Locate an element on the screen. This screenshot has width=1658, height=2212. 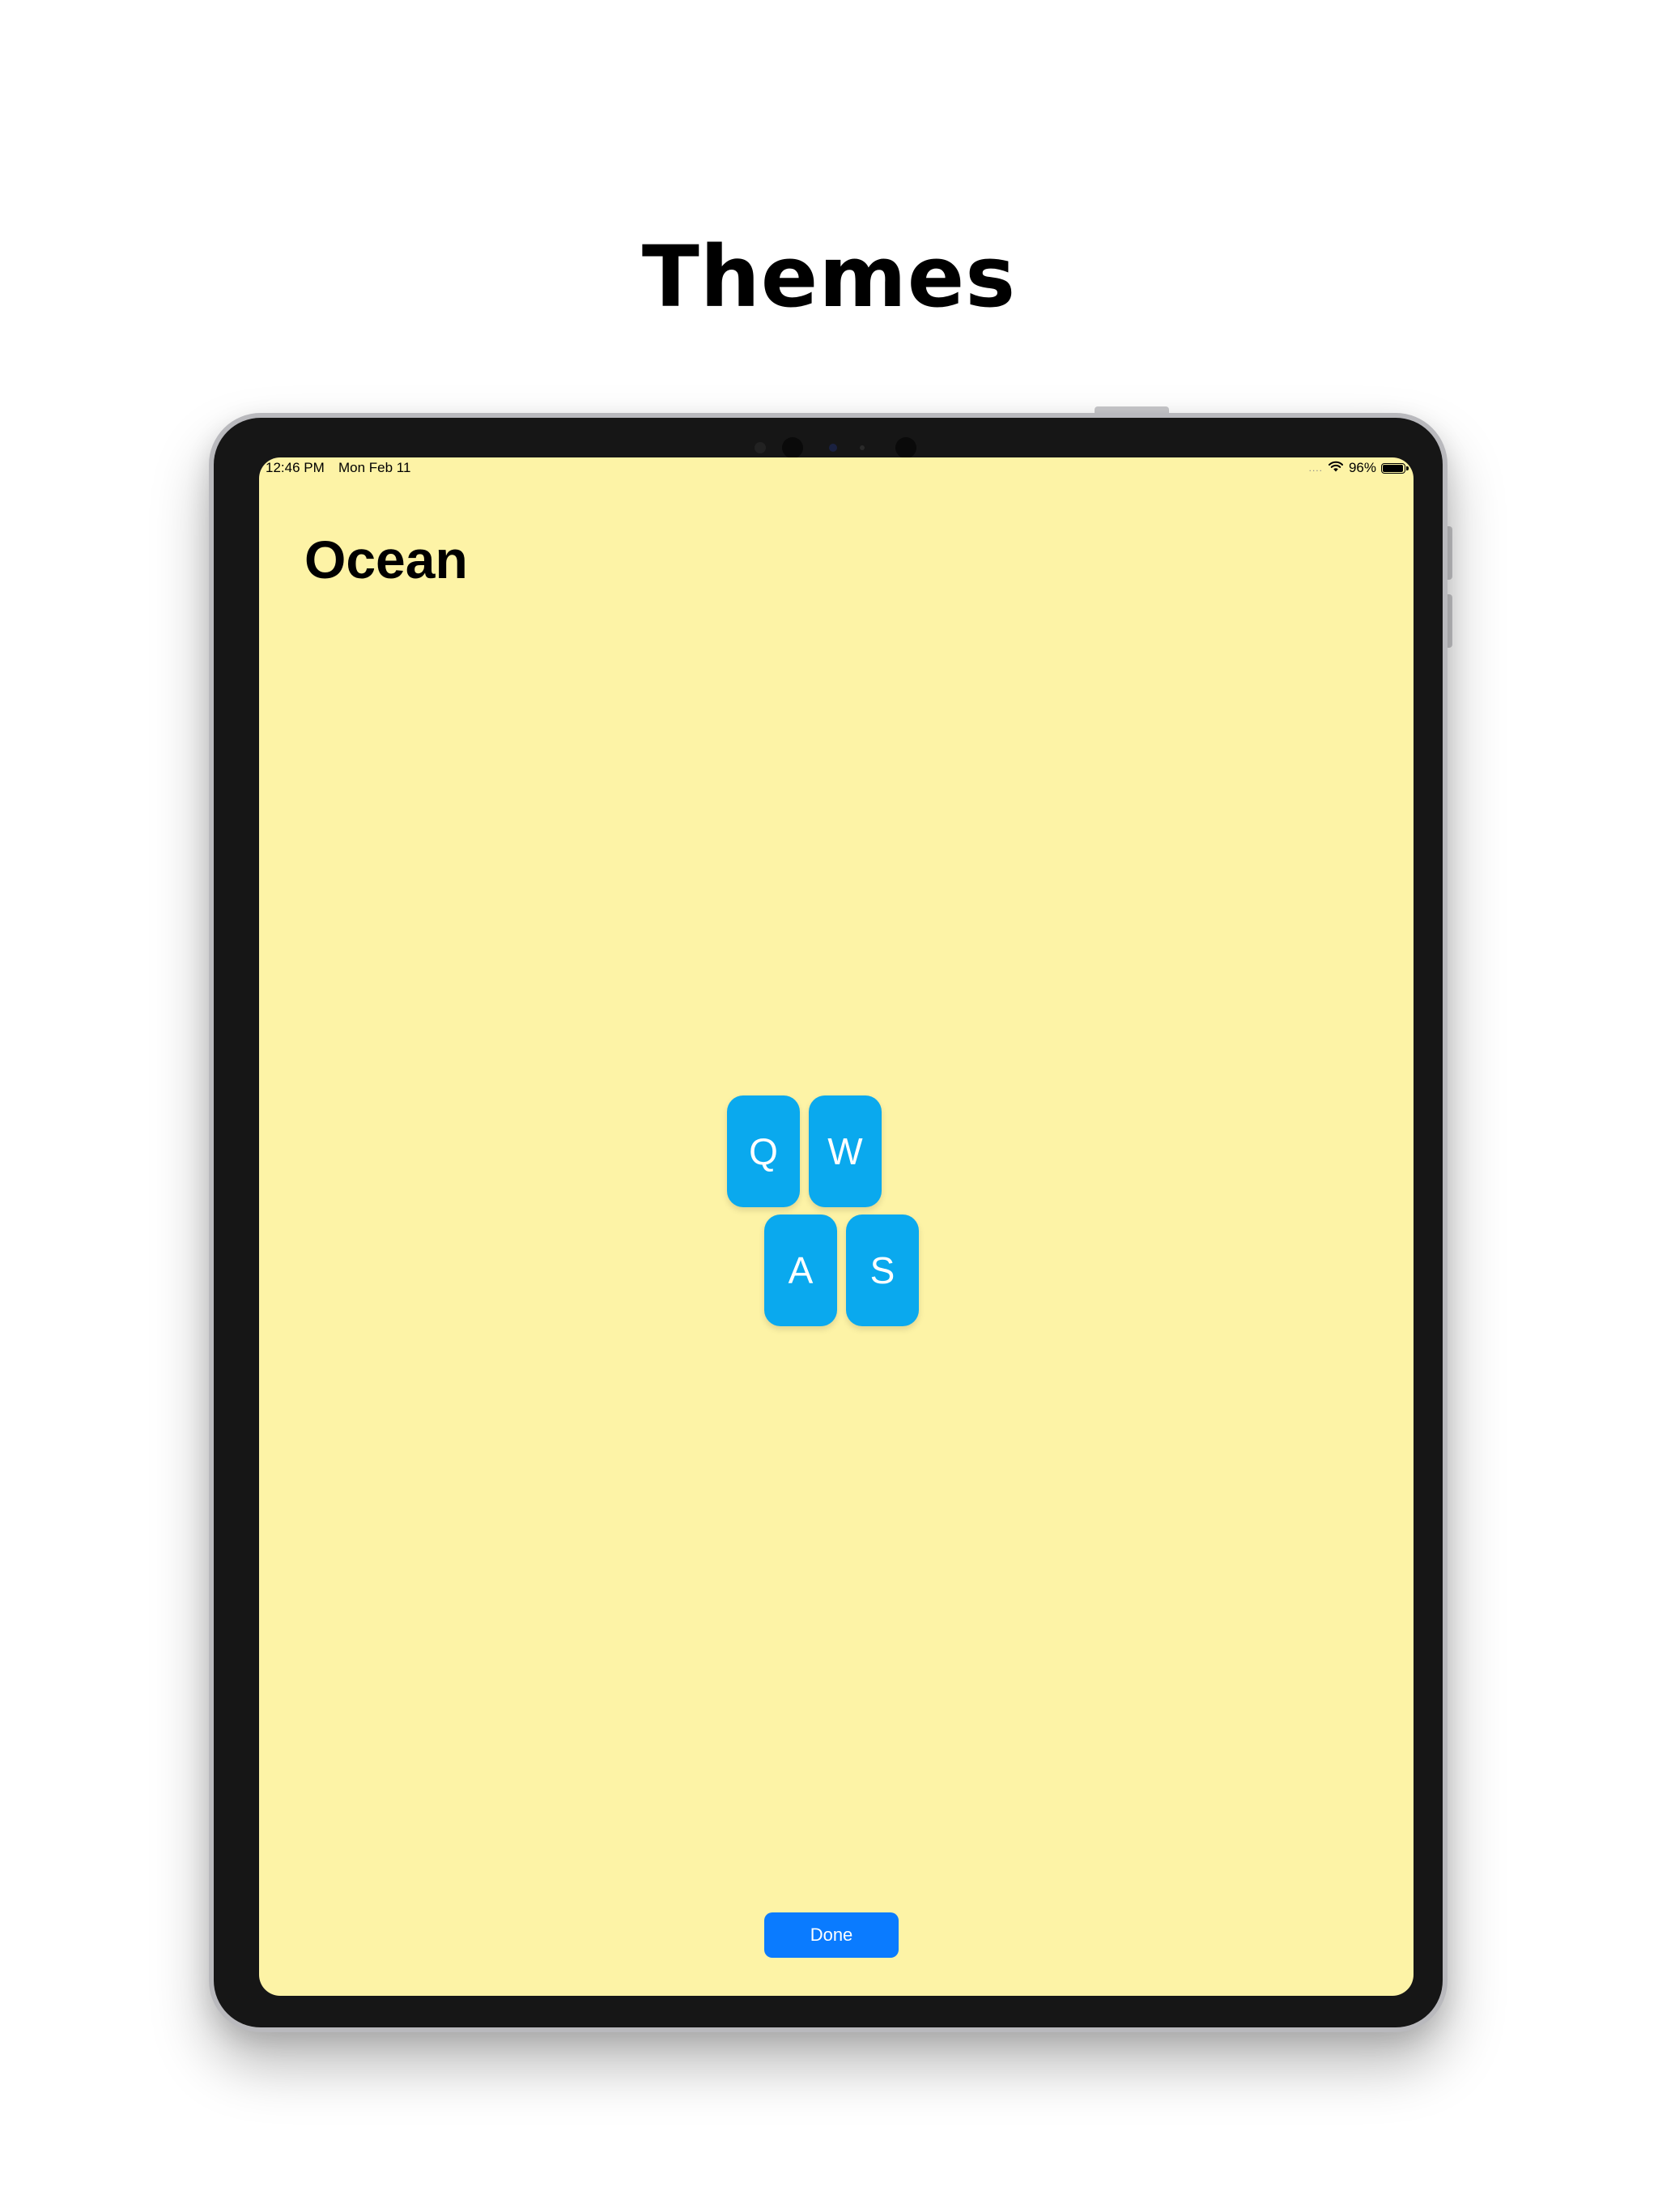
battery-level is located at coordinates (1393, 468).